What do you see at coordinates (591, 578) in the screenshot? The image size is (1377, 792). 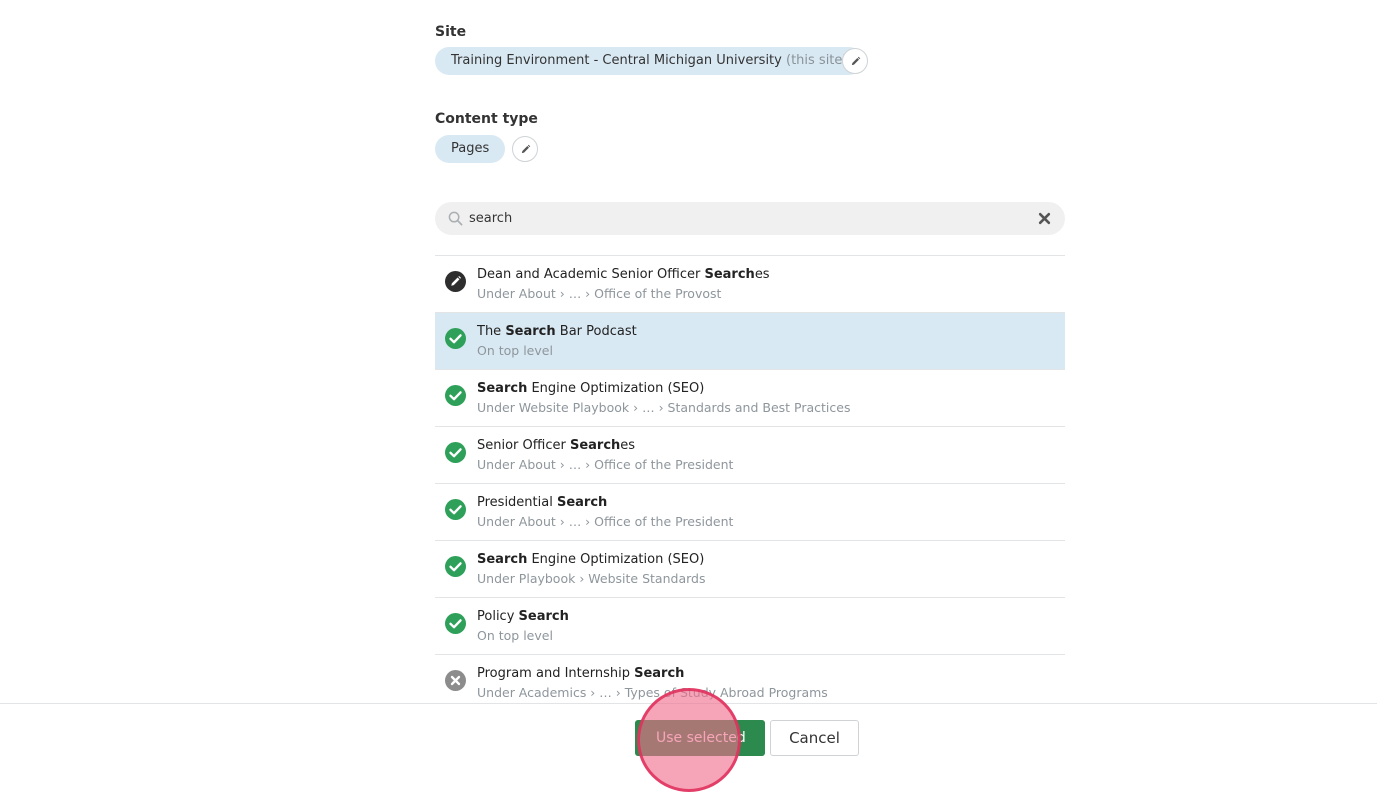 I see `result-path: Under Playbook › Website Standards` at bounding box center [591, 578].